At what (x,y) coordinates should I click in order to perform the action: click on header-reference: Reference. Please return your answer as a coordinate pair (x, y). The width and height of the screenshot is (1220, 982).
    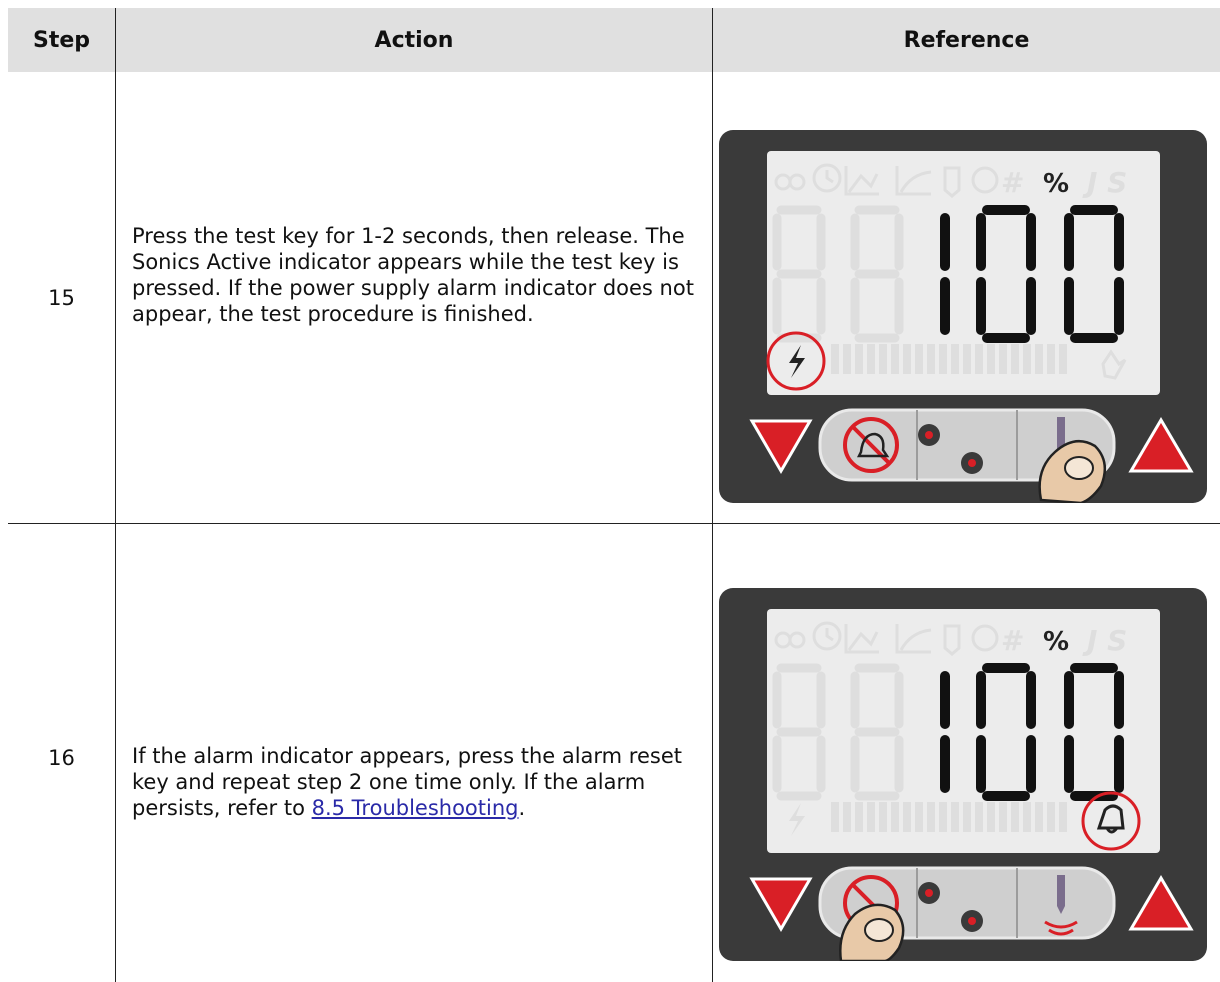
    Looking at the image, I should click on (966, 40).